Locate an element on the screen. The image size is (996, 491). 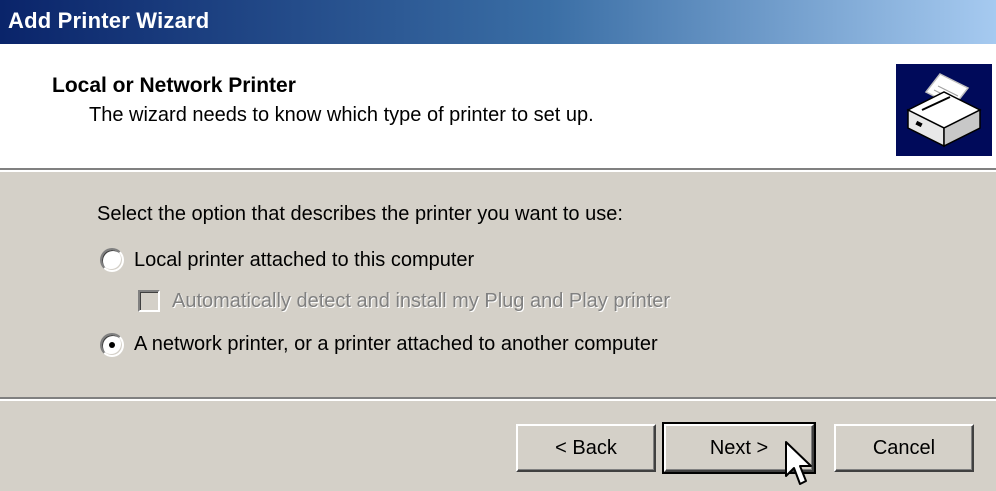
footer-divider-highlight is located at coordinates (498, 400).